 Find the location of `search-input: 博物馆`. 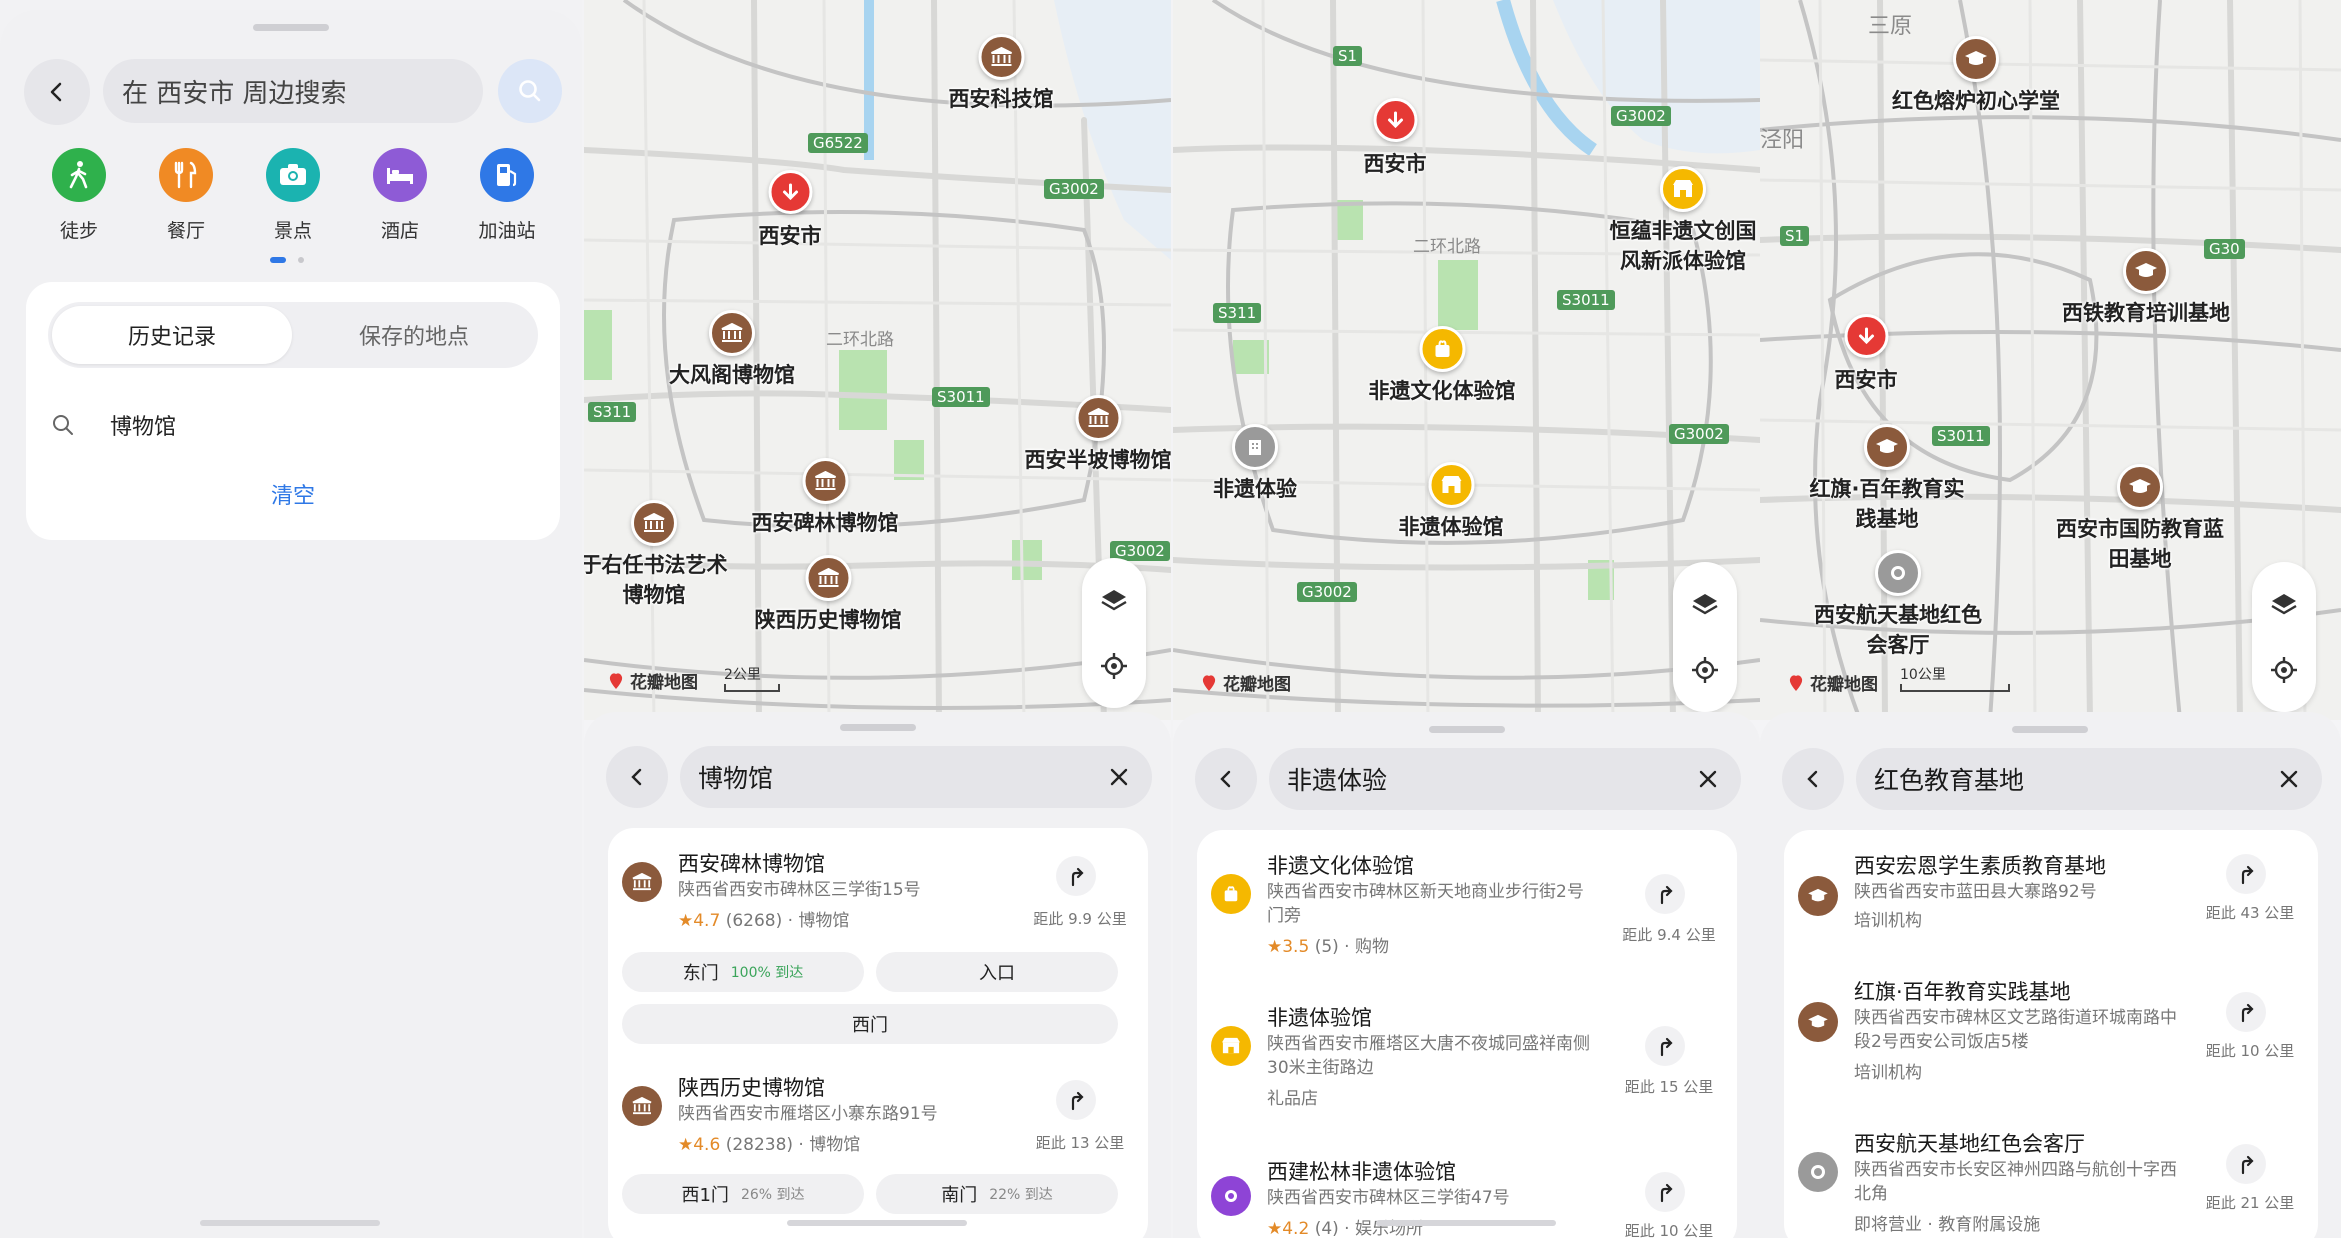

search-input: 博物馆 is located at coordinates (916, 777).